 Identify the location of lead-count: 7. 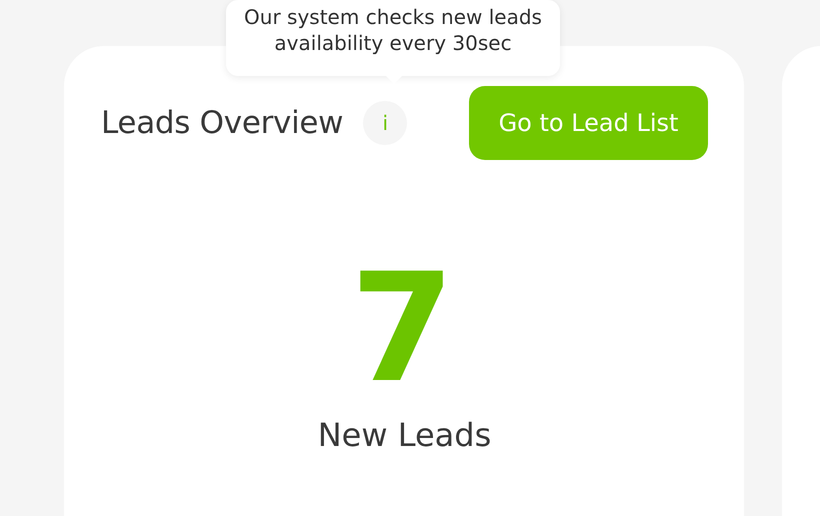
(402, 329).